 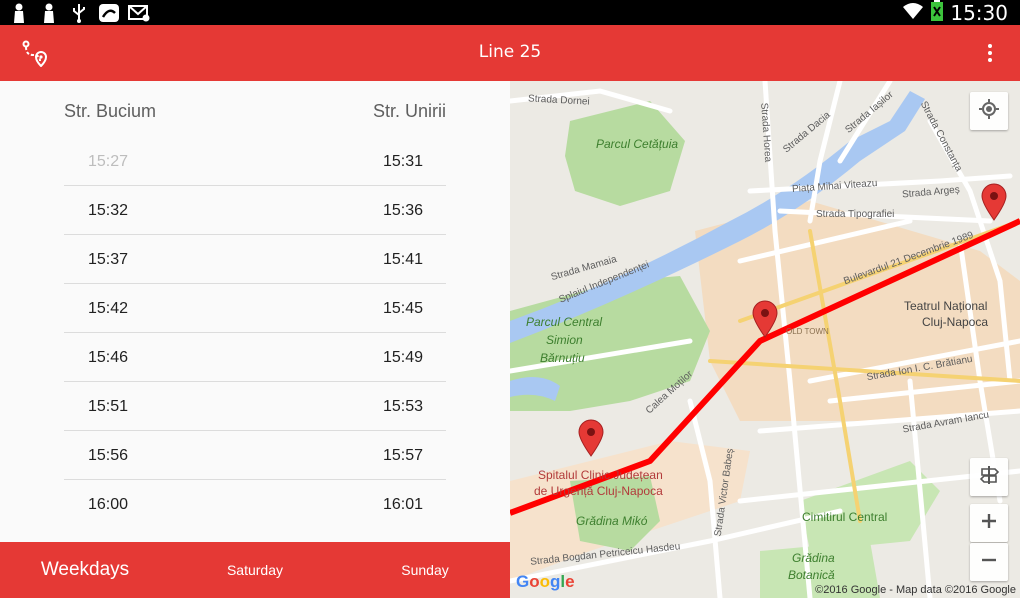 I want to click on map-label-park: Simion, so click(x=564, y=340).